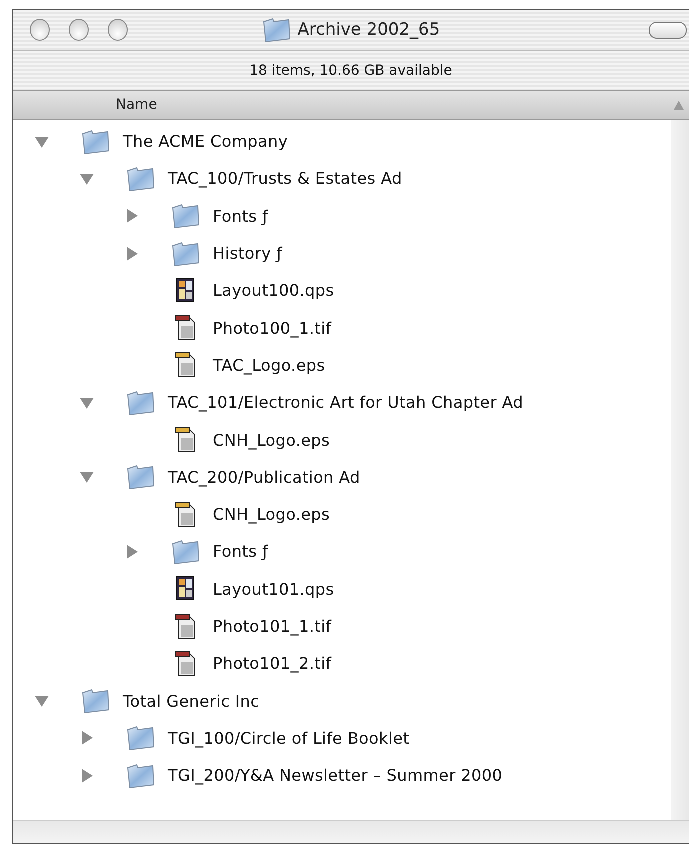 The height and width of the screenshot is (844, 689). Describe the element at coordinates (351, 105) in the screenshot. I see `column-header: Name` at that location.